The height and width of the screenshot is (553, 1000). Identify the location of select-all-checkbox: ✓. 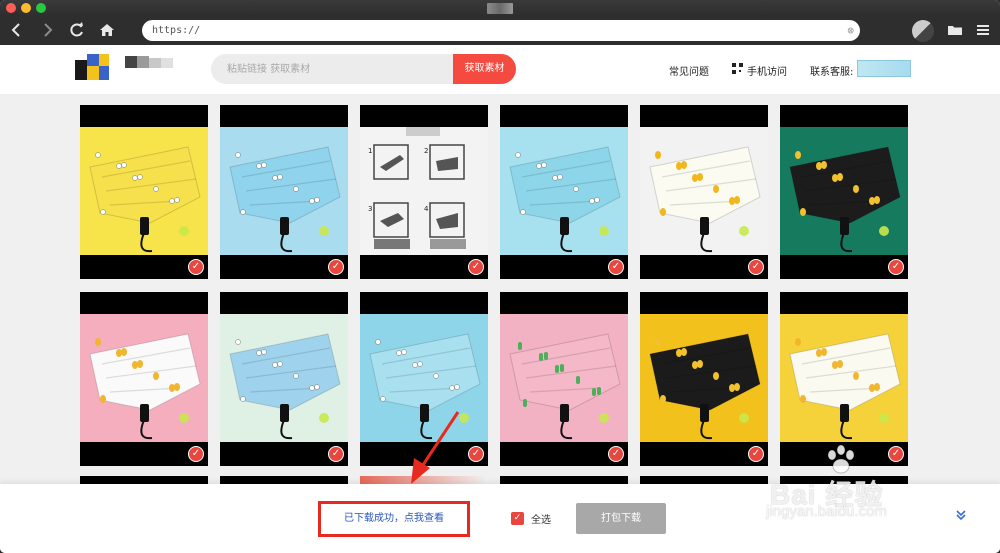
(517, 518).